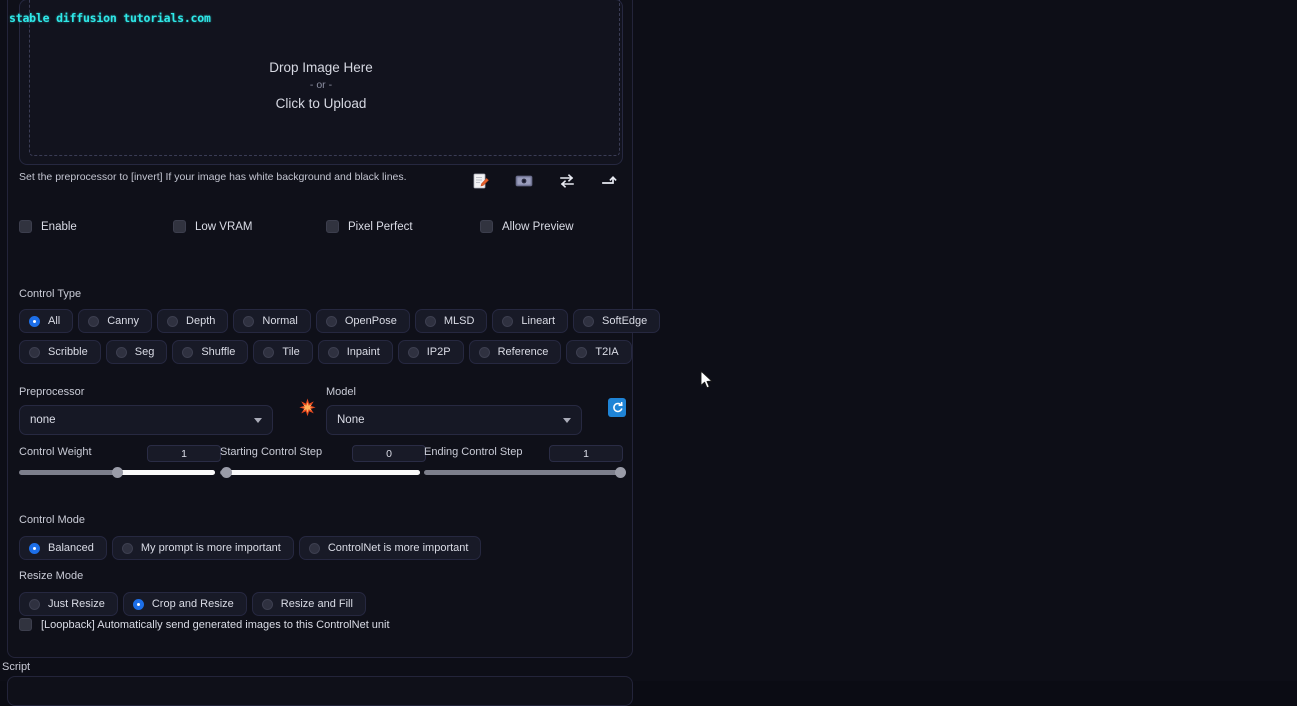 The height and width of the screenshot is (706, 1297). Describe the element at coordinates (525, 472) in the screenshot. I see `ending-step-slider` at that location.